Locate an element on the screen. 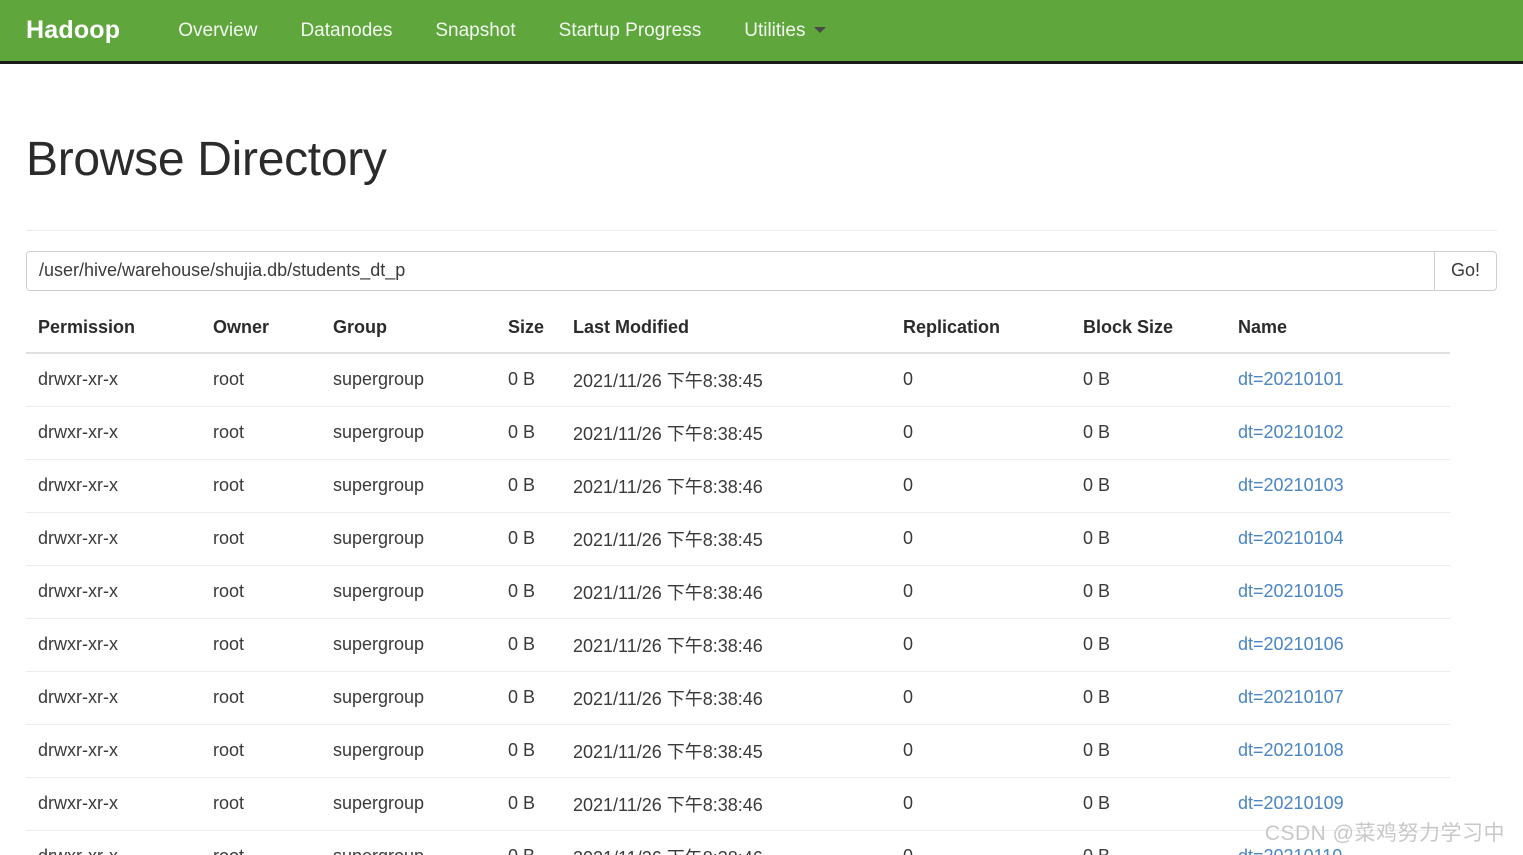 The image size is (1523, 855). directory-link: dt=20210107 is located at coordinates (1291, 697).